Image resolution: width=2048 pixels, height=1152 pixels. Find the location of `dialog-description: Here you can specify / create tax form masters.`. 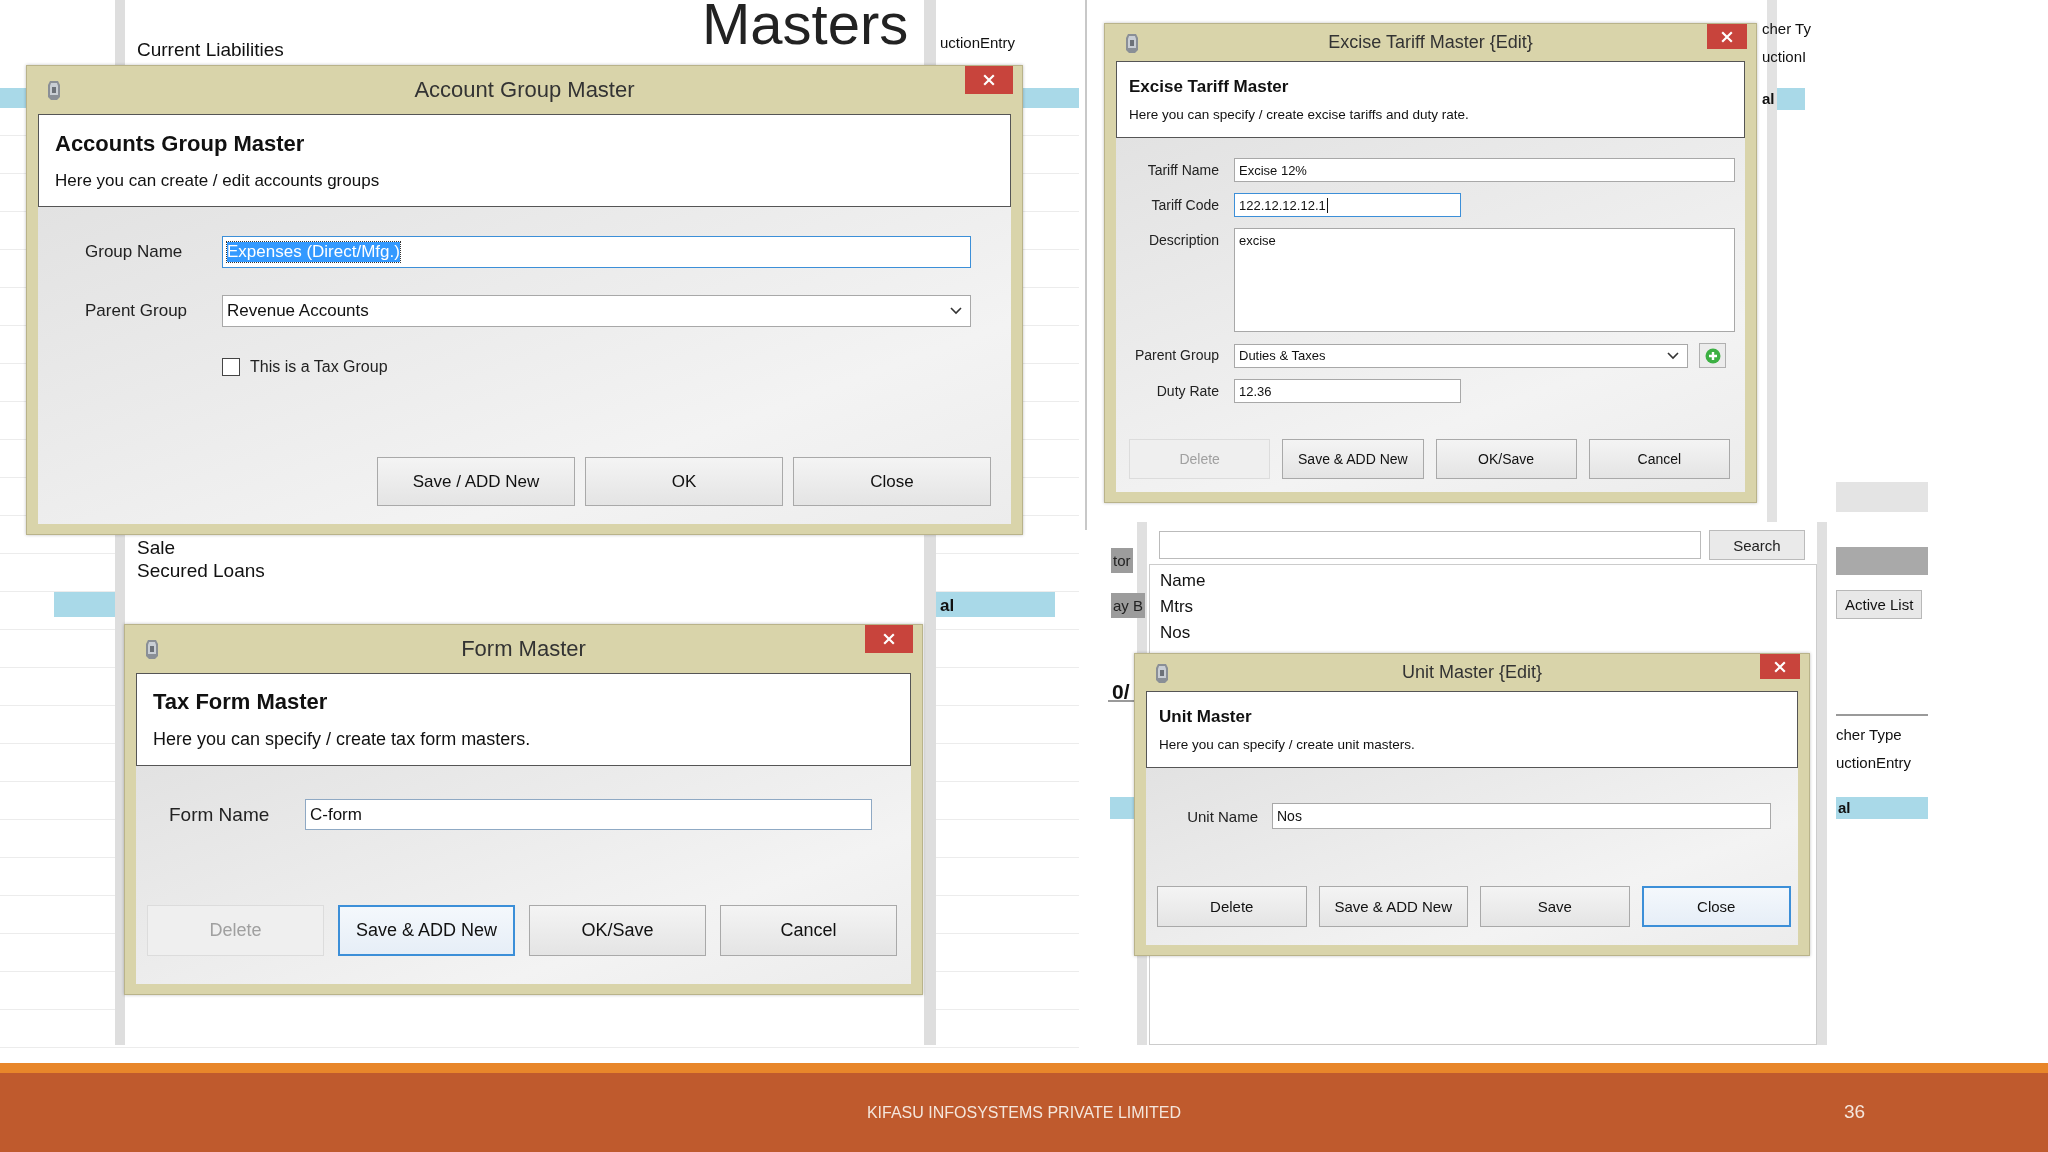

dialog-description: Here you can specify / create tax form masters. is located at coordinates (342, 739).